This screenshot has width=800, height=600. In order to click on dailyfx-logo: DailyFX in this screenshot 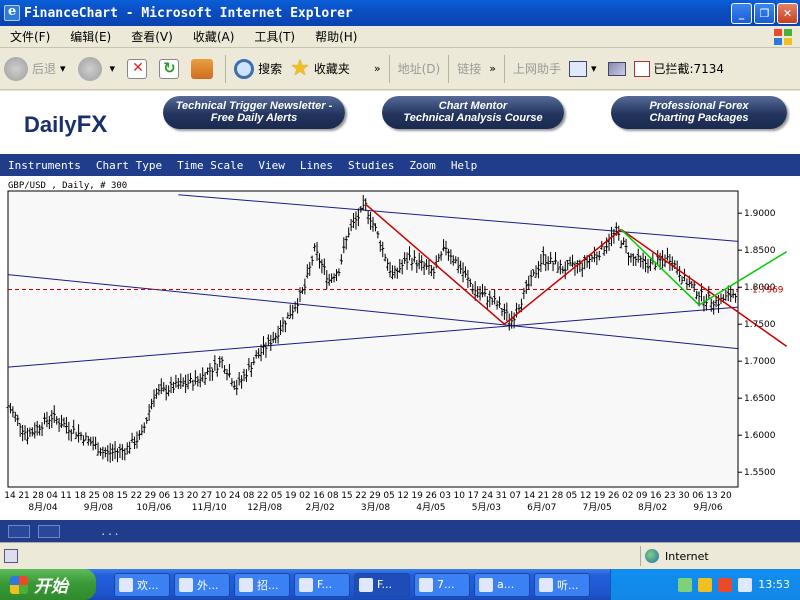, I will do `click(65, 125)`.